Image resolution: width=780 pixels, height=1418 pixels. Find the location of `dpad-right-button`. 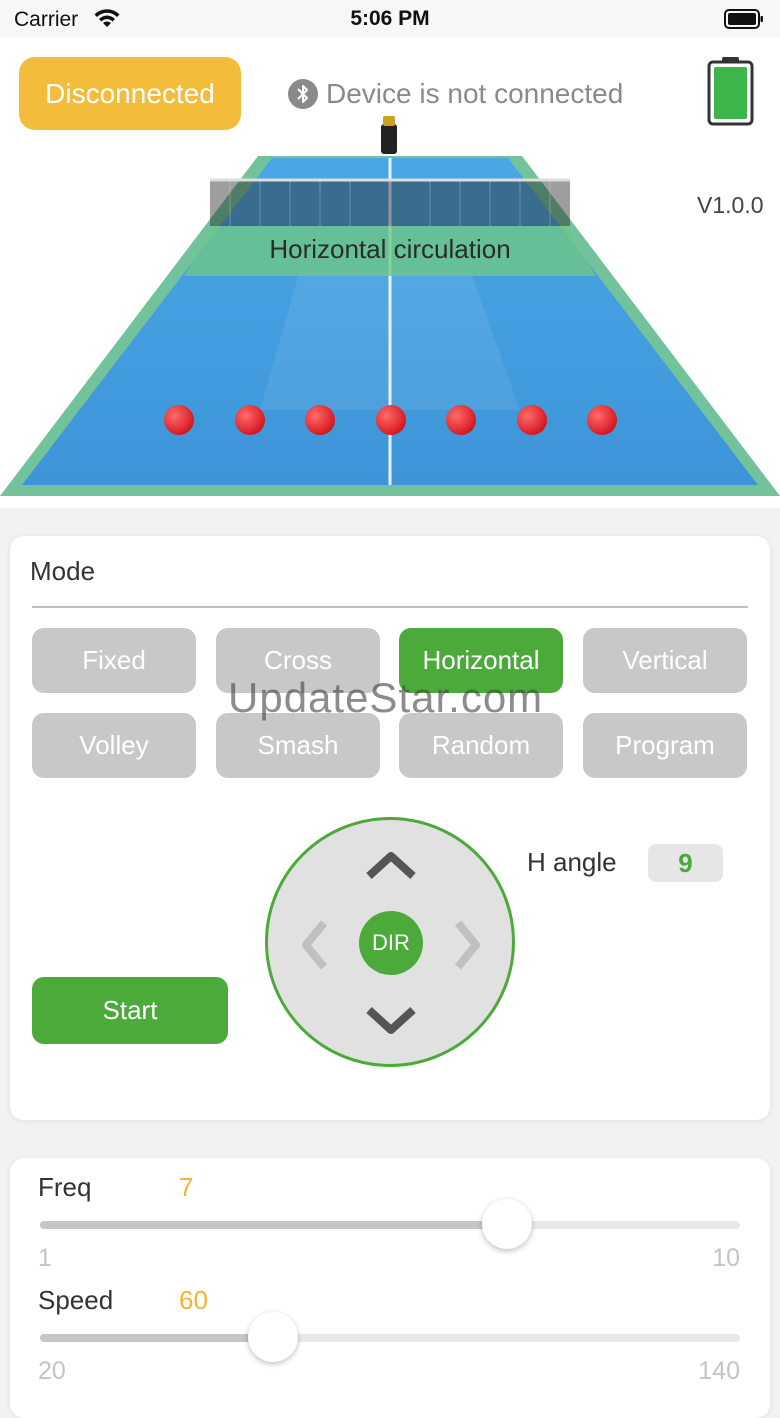

dpad-right-button is located at coordinates (468, 945).